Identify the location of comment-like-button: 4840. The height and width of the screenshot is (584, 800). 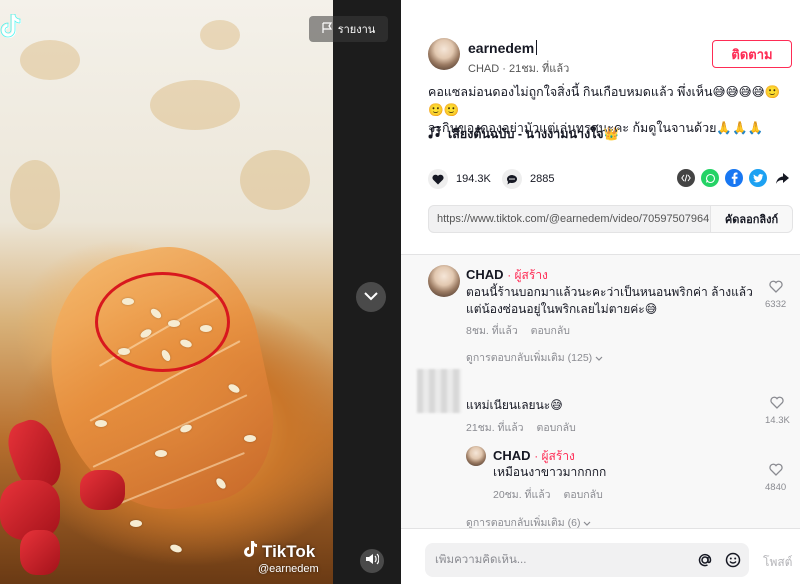
(775, 478).